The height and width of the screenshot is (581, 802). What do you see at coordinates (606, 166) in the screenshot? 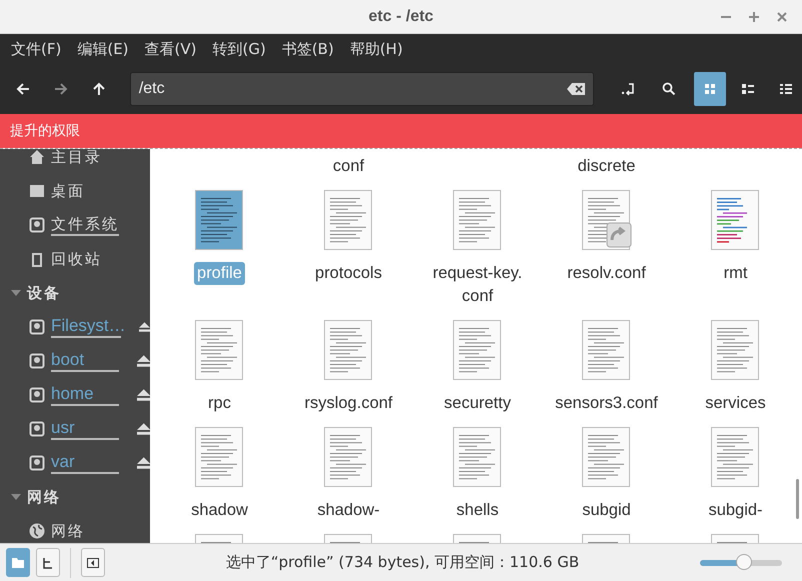
I see `file-name: discrete` at bounding box center [606, 166].